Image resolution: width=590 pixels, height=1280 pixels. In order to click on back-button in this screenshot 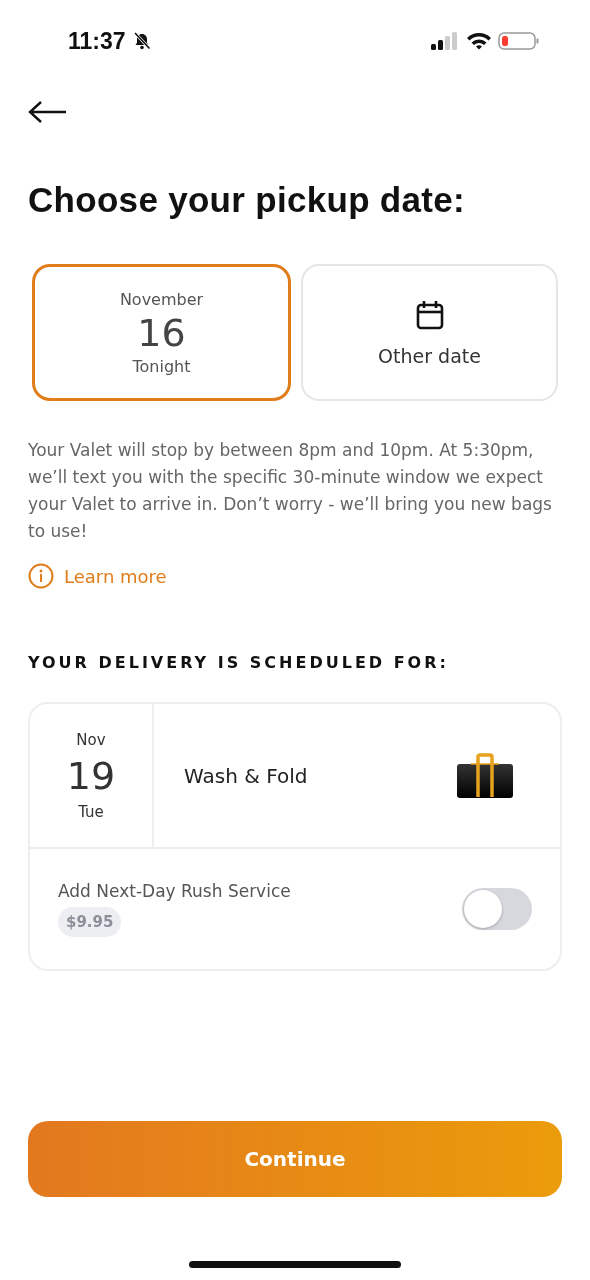, I will do `click(48, 112)`.